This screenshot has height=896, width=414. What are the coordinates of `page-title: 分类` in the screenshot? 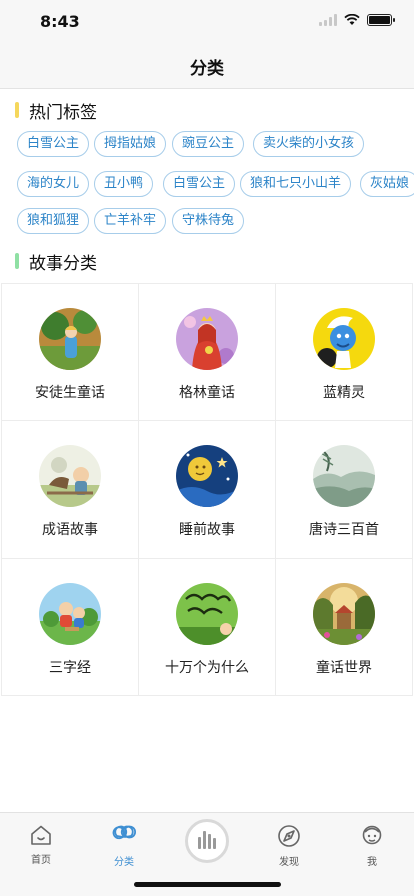 It's located at (207, 68).